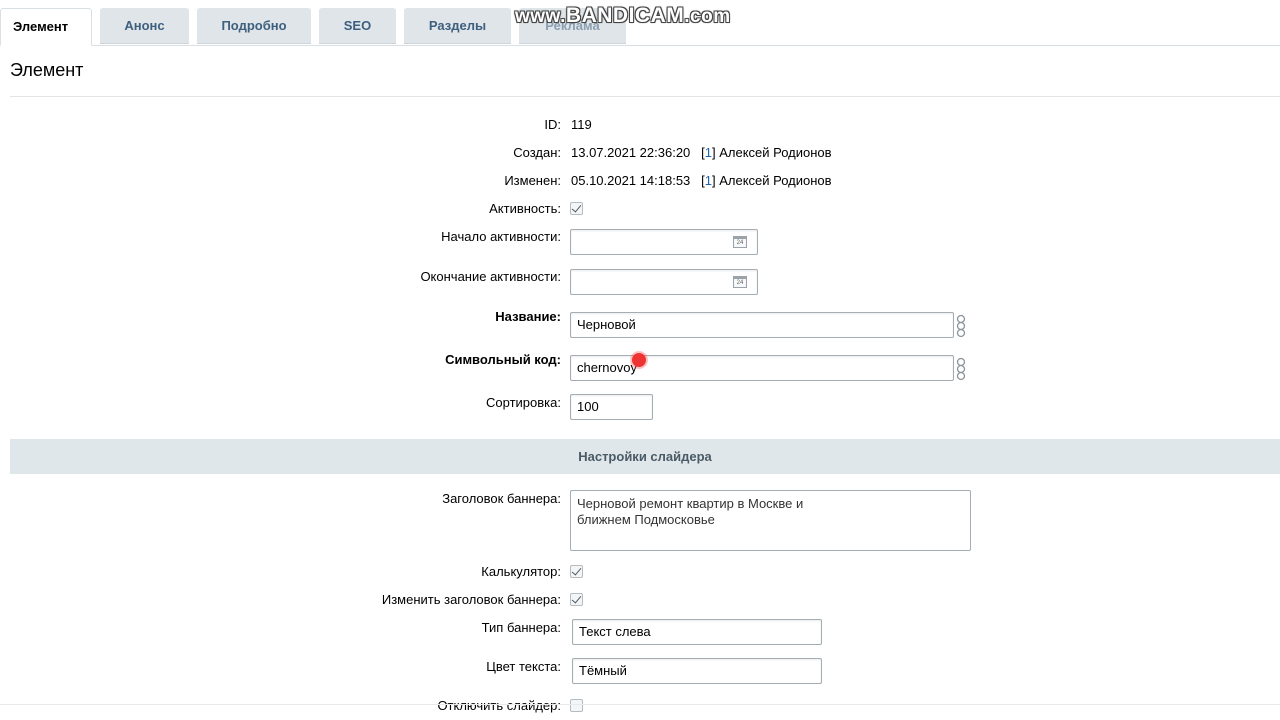 This screenshot has width=1280, height=720. I want to click on name-input: Черновой, so click(762, 325).